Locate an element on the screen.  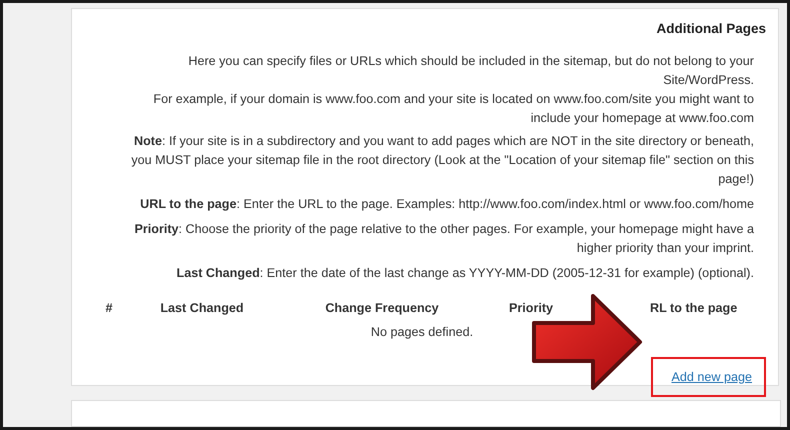
section-title: Additional Pages is located at coordinates (710, 28).